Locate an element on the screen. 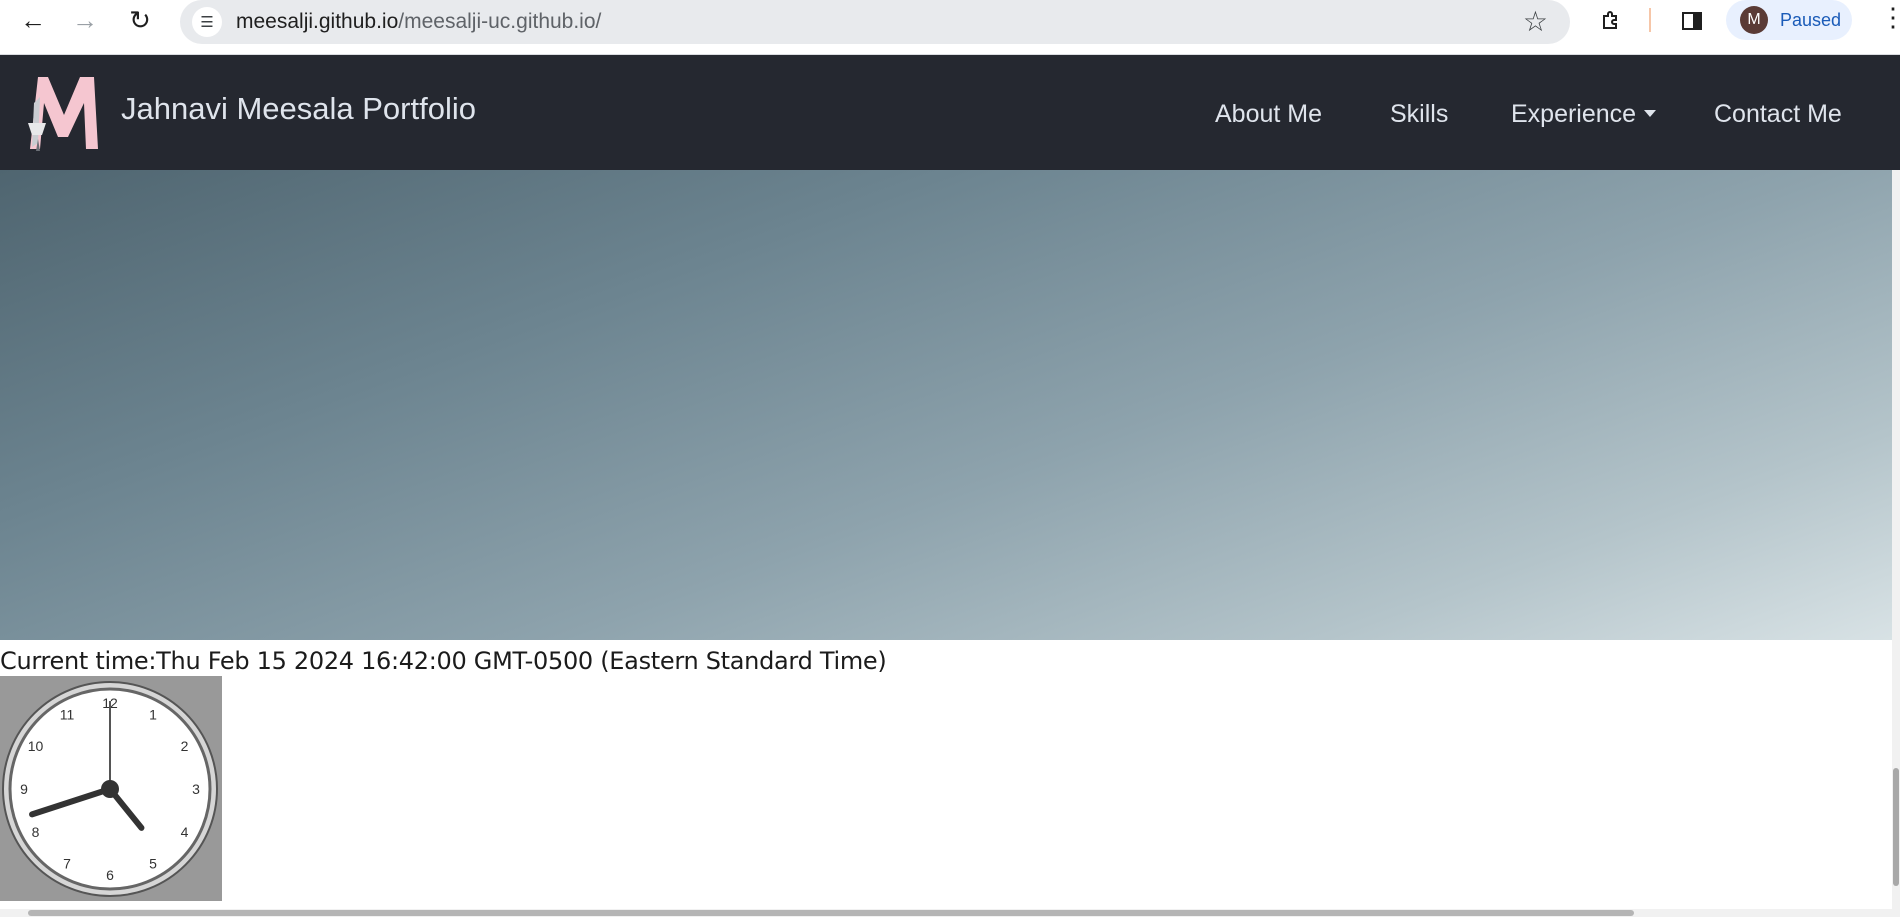 This screenshot has height=917, width=1900. vertical-scrollbar-thumb is located at coordinates (1896, 827).